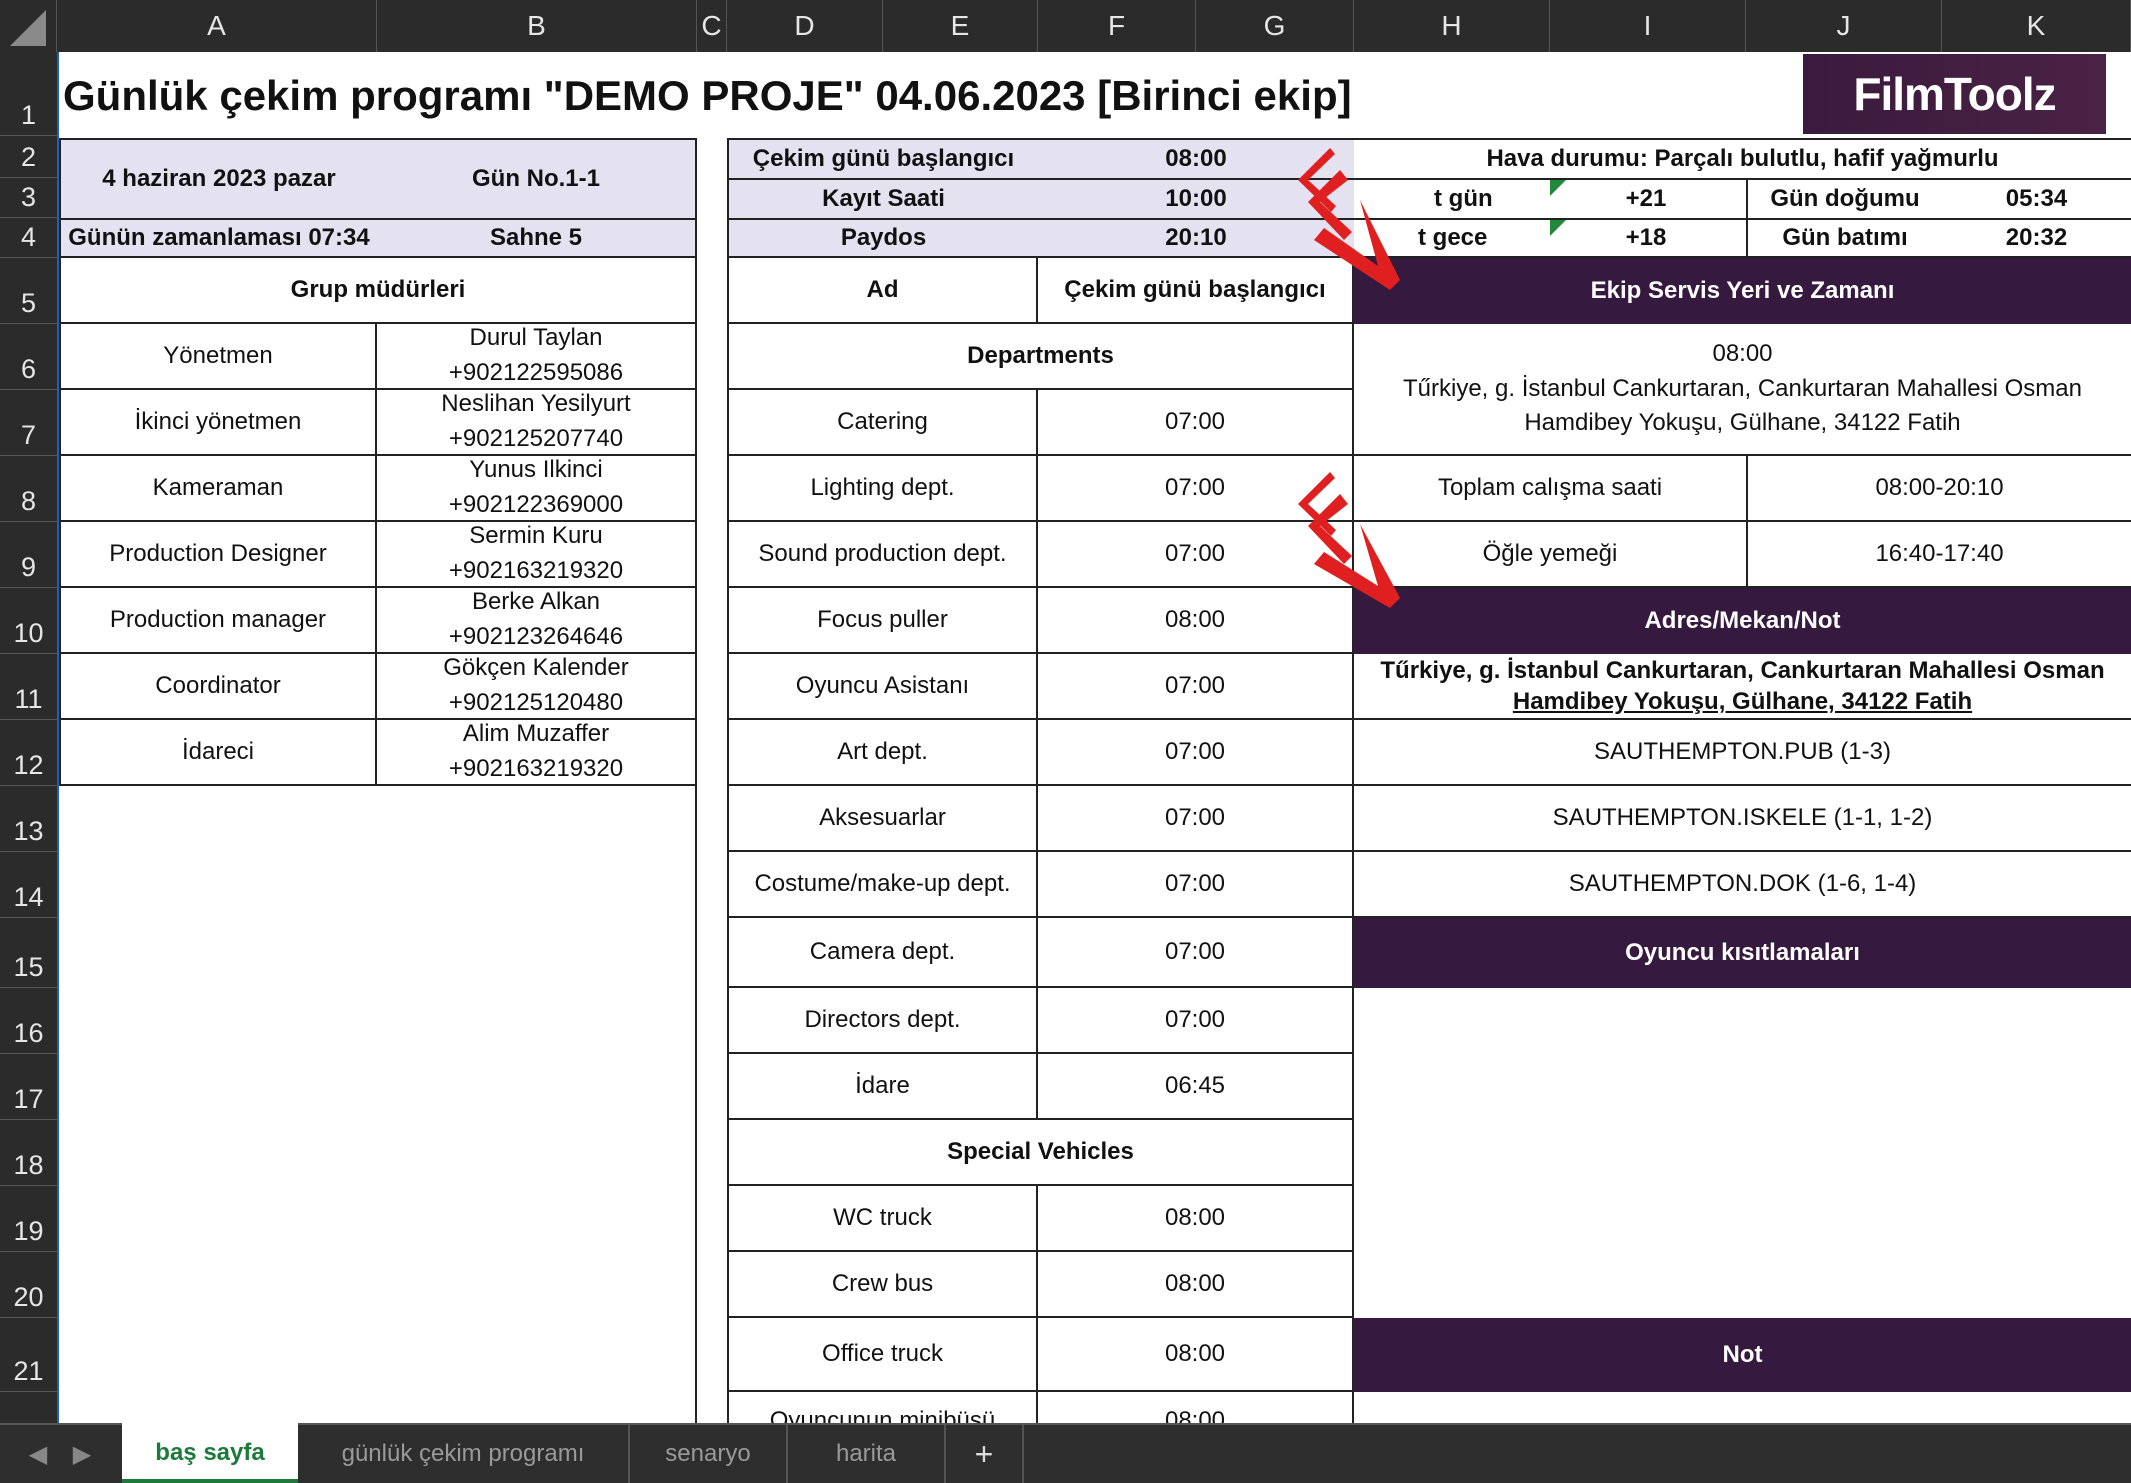 This screenshot has width=2131, height=1483. Describe the element at coordinates (1648, 26) in the screenshot. I see `column-header-i: I` at that location.